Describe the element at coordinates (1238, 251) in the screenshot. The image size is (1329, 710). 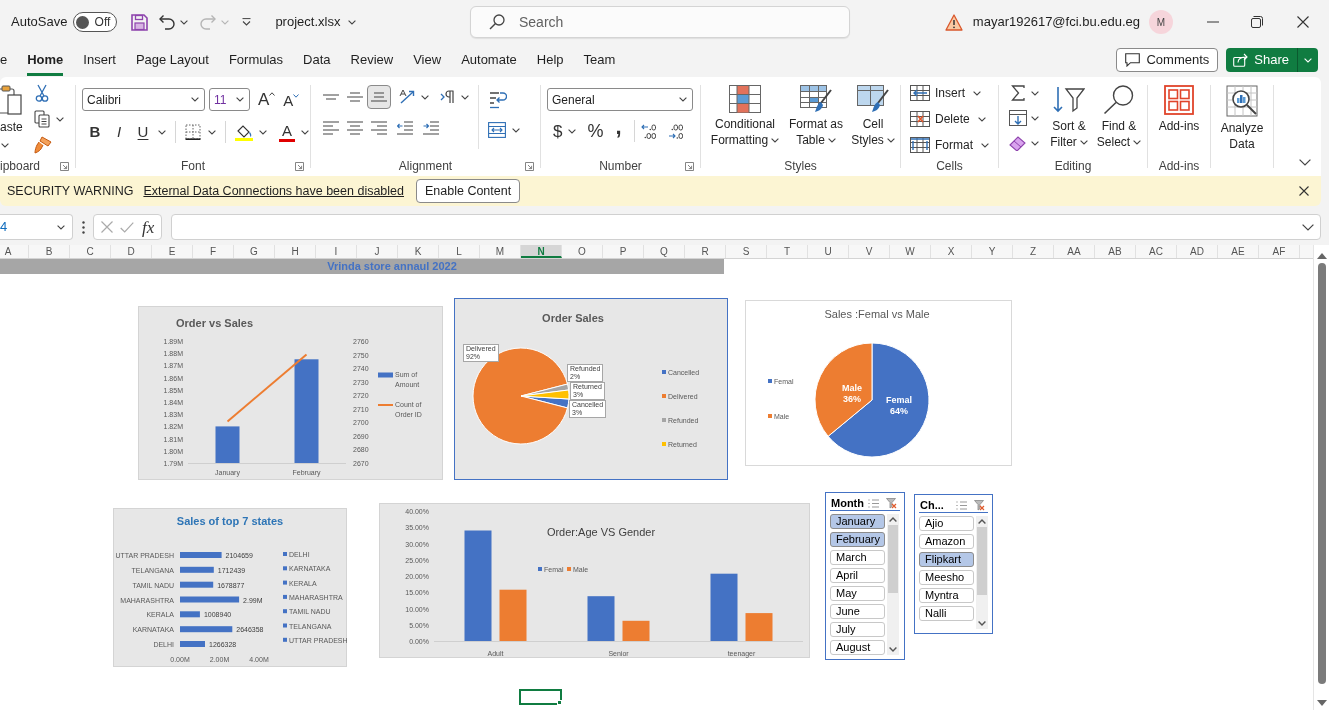
I see `column-header: AE` at that location.